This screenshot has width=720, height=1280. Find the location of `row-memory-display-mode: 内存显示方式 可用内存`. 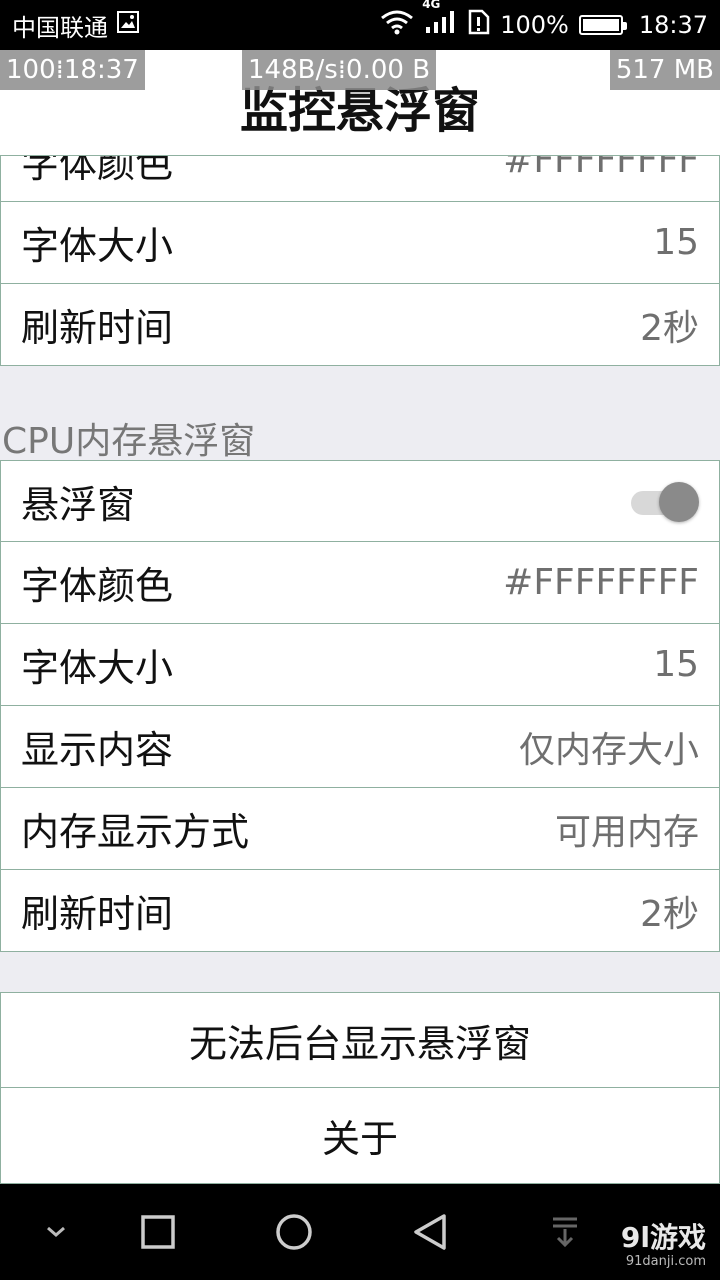

row-memory-display-mode: 内存显示方式 可用内存 is located at coordinates (360, 829).